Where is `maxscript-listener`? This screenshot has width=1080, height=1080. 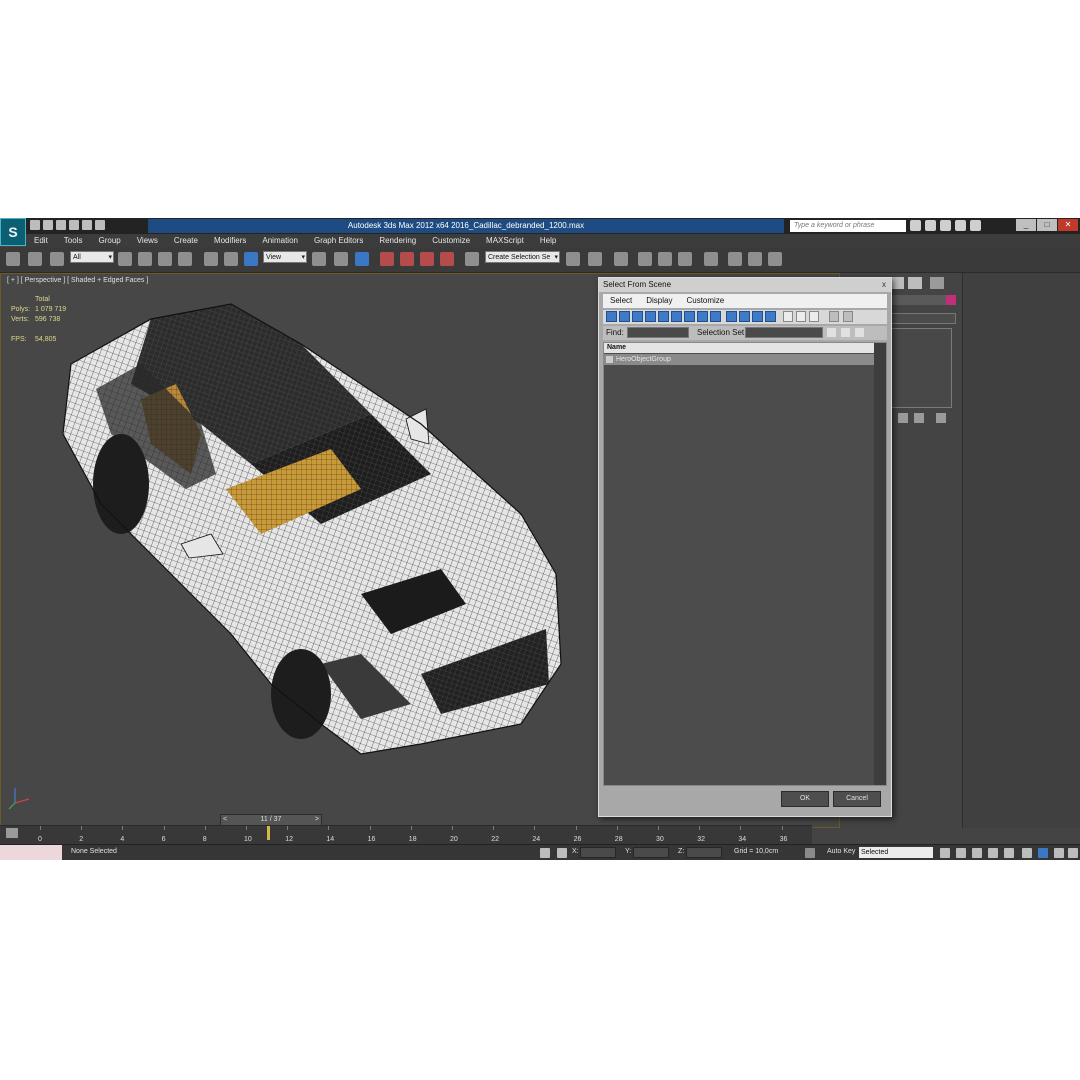
maxscript-listener is located at coordinates (31, 852).